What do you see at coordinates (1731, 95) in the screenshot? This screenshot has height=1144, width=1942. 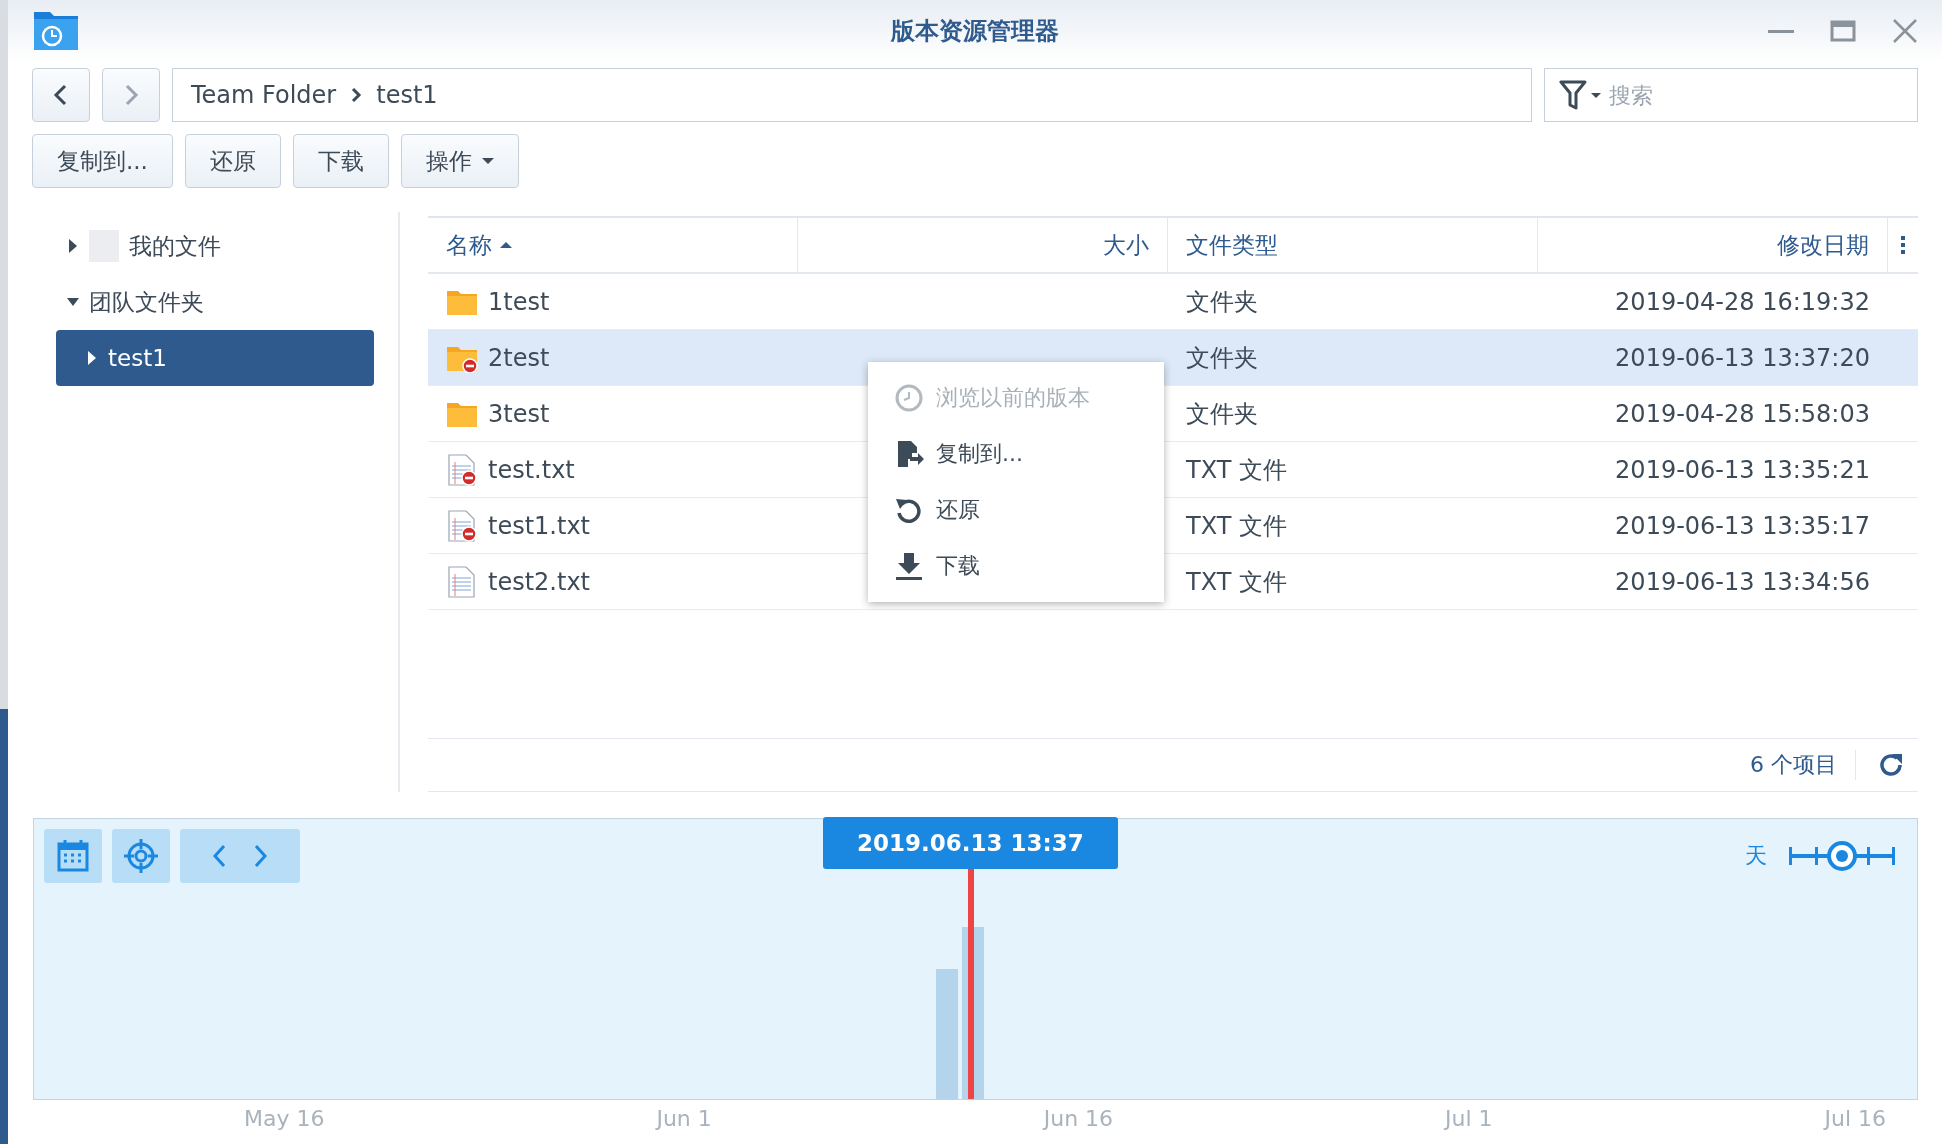 I see `search-bar: 搜索` at bounding box center [1731, 95].